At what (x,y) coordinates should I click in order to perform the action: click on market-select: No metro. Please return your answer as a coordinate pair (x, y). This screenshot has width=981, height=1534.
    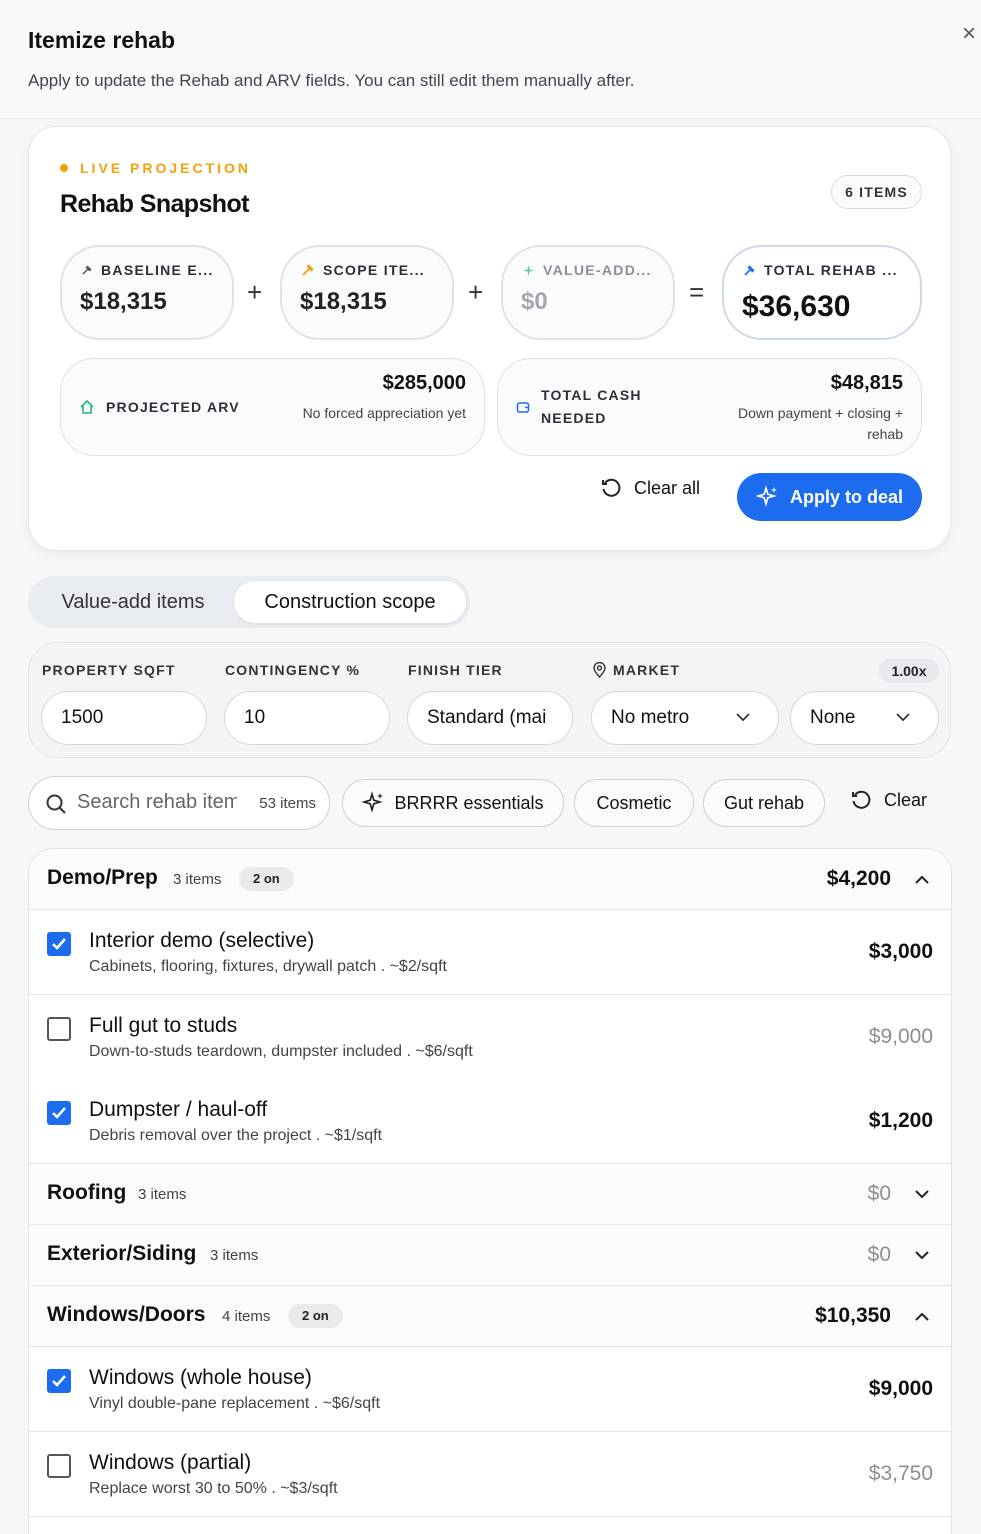
    Looking at the image, I should click on (685, 718).